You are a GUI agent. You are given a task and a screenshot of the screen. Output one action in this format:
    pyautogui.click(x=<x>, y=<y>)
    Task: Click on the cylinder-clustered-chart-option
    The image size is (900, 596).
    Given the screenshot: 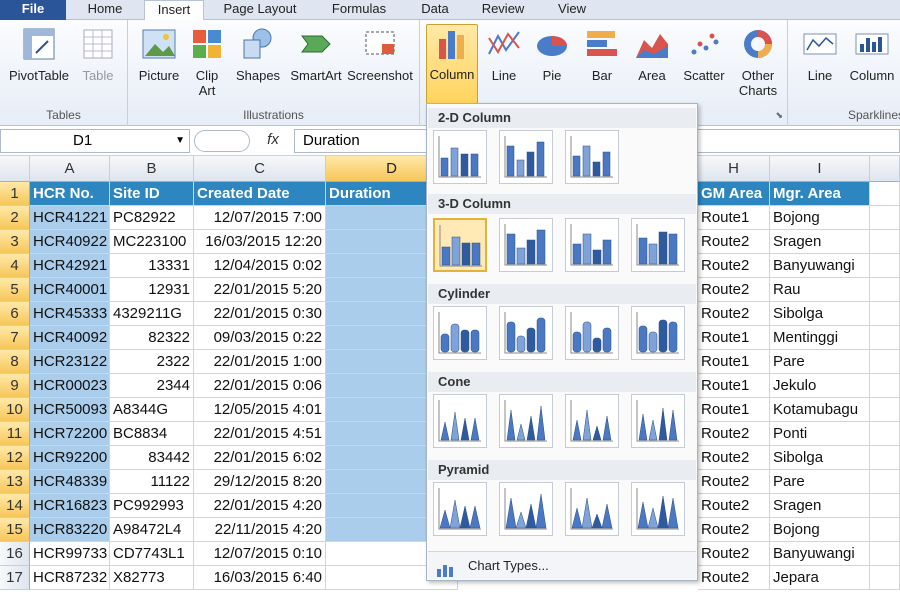 What is the action you would take?
    pyautogui.click(x=460, y=333)
    